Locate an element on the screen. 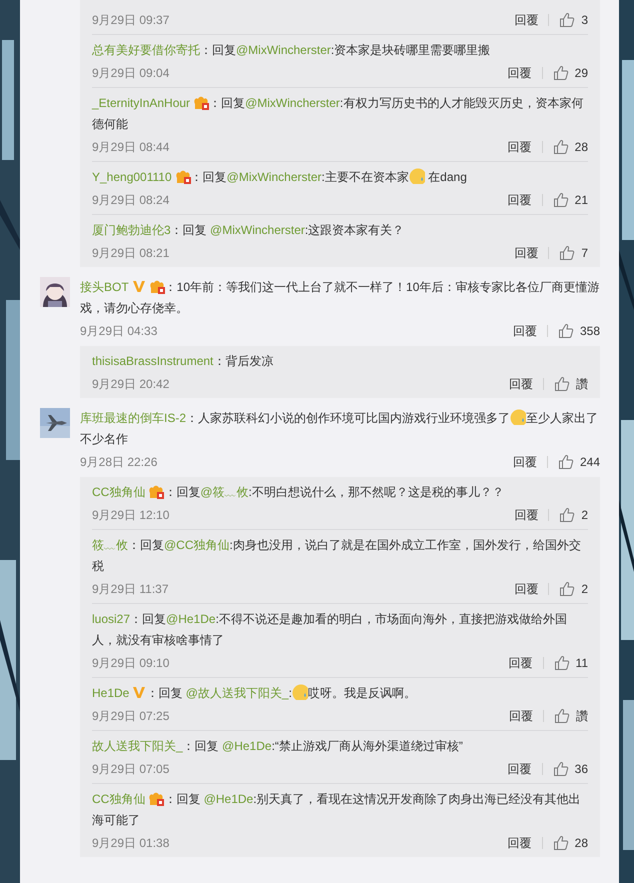 The image size is (634, 883). like-count: 3 is located at coordinates (584, 20).